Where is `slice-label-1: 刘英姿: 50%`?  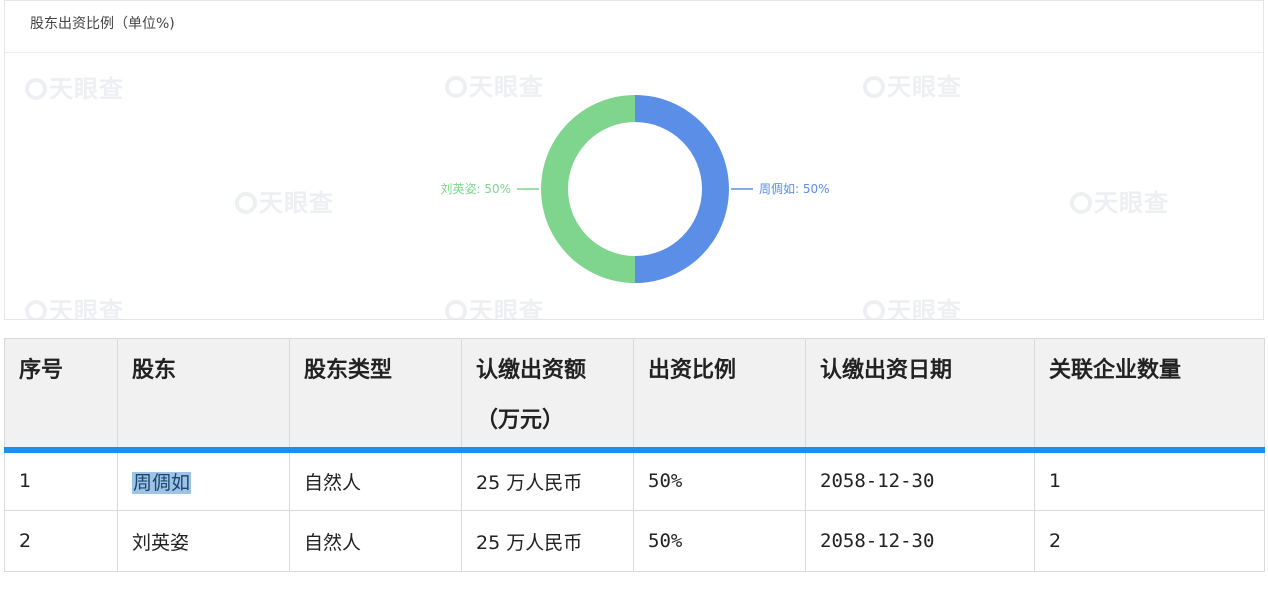
slice-label-1: 刘英姿: 50% is located at coordinates (475, 189).